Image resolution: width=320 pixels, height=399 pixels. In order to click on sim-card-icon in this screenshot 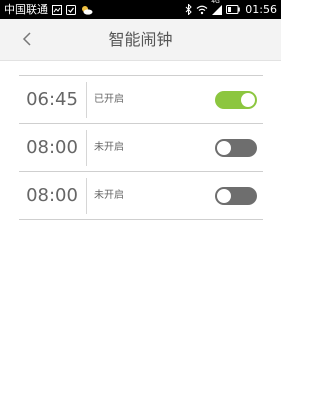, I will do `click(57, 9)`.